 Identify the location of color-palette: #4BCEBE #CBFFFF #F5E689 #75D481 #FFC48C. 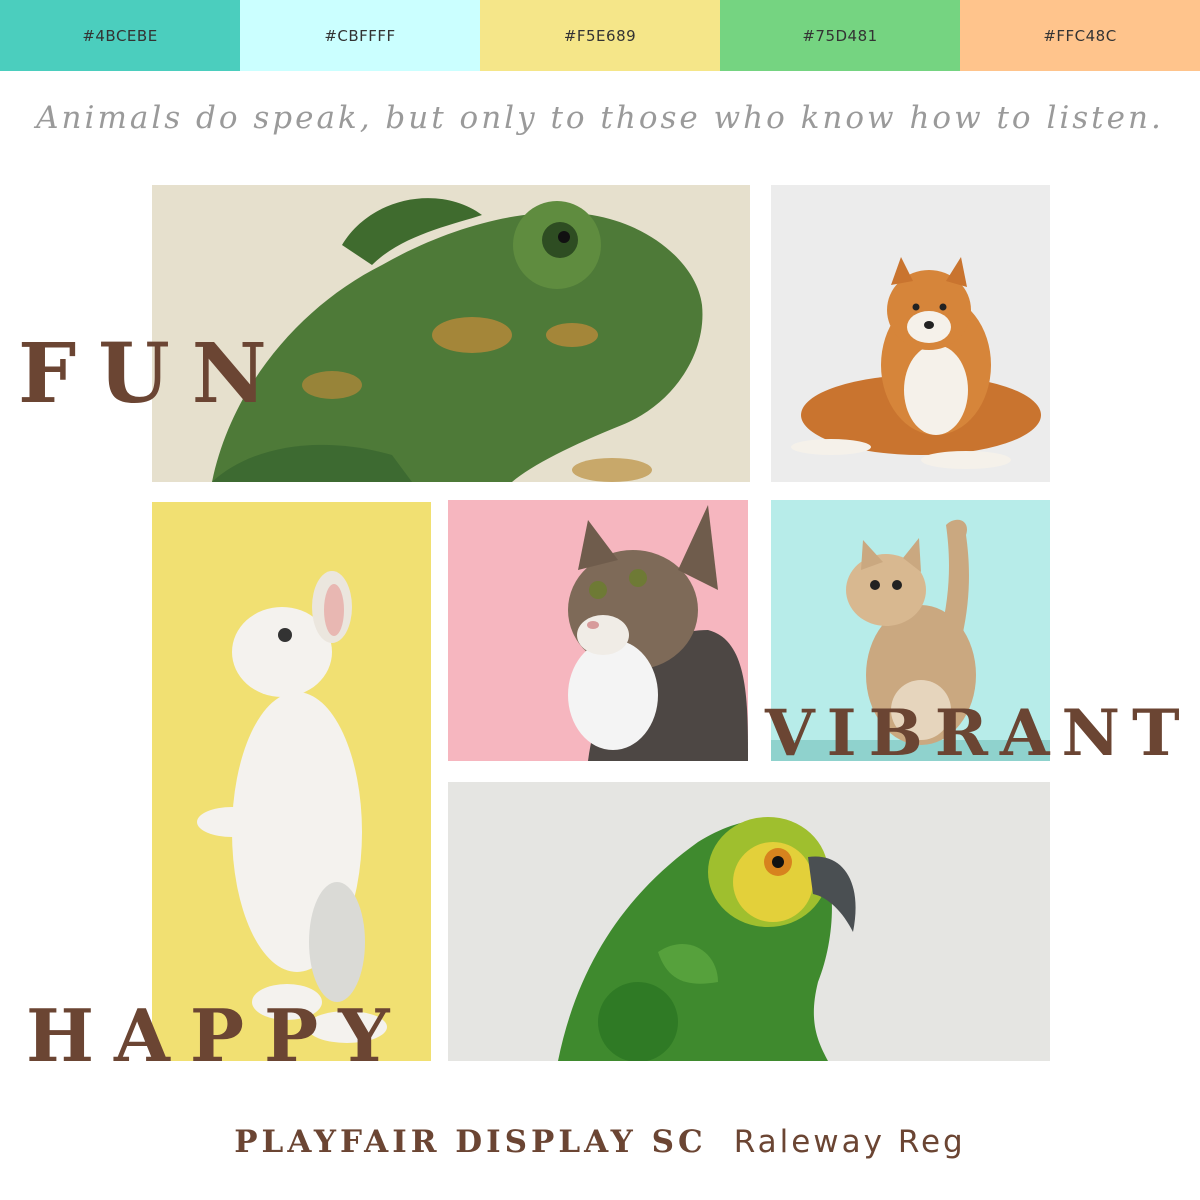
(600, 35).